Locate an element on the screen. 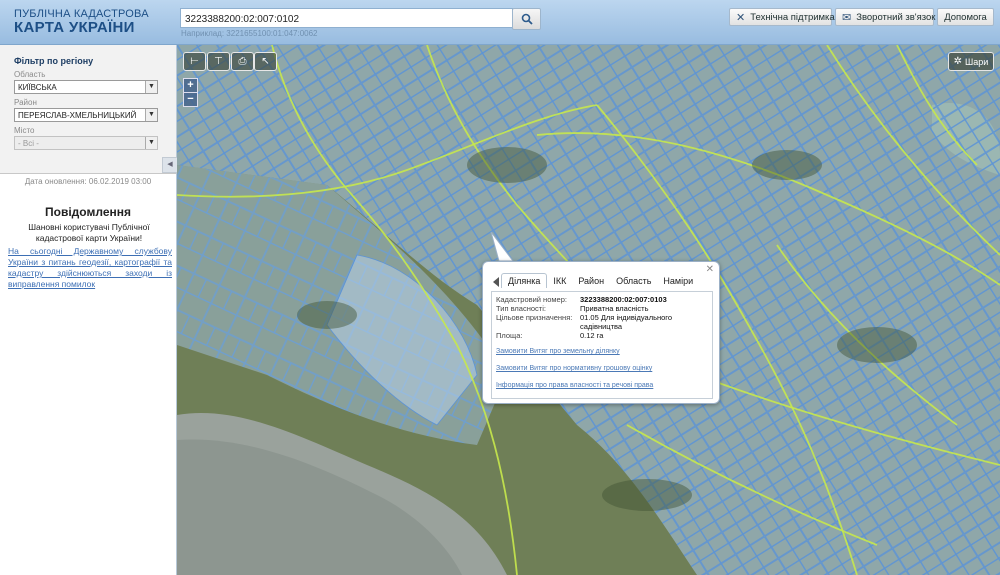 The width and height of the screenshot is (1000, 575). search-input is located at coordinates (345, 19).